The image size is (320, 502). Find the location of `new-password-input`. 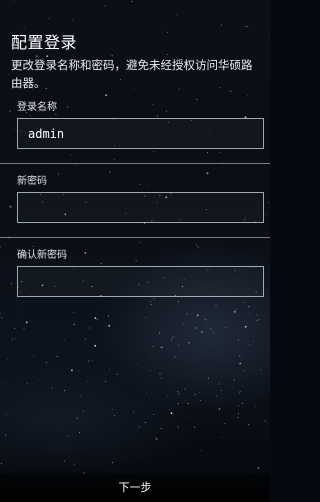

new-password-input is located at coordinates (140, 207).